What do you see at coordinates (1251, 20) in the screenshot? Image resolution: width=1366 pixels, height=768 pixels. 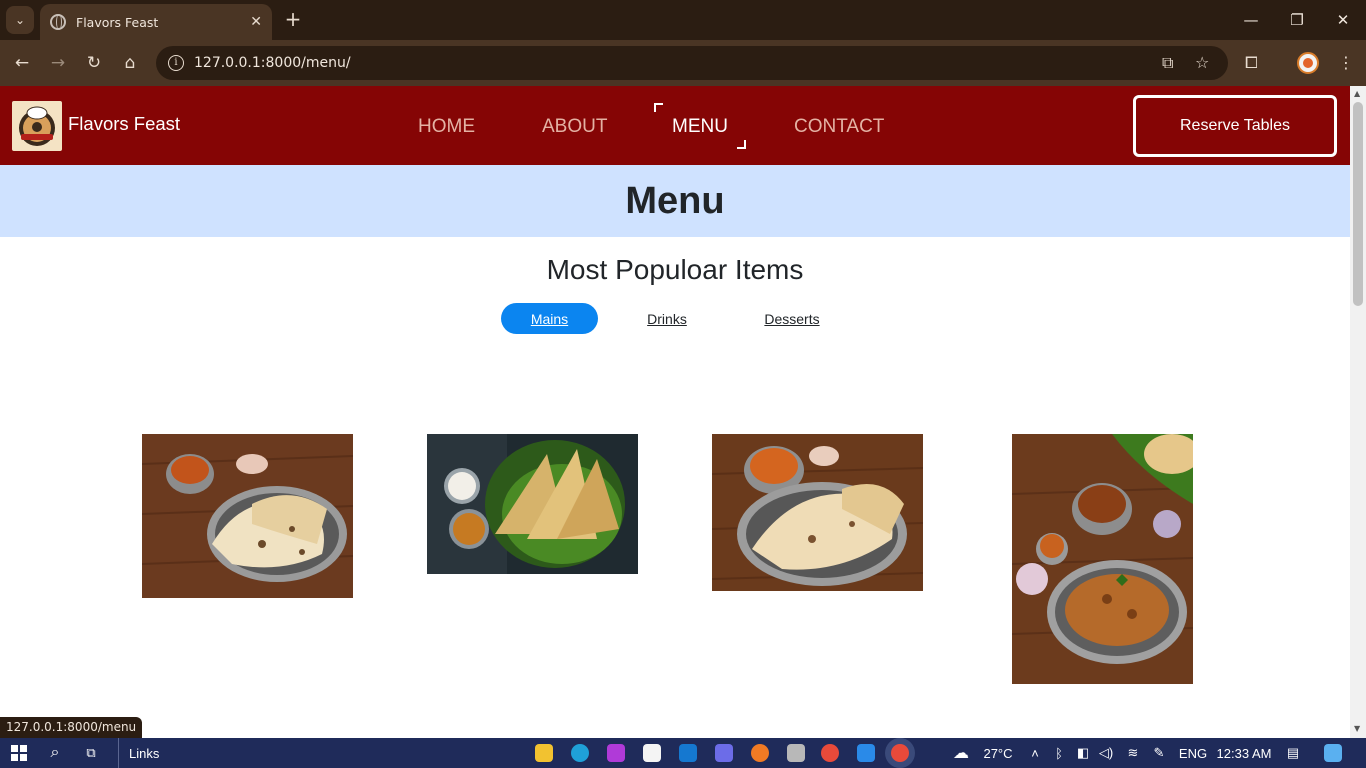 I see `minimize-icon: —` at bounding box center [1251, 20].